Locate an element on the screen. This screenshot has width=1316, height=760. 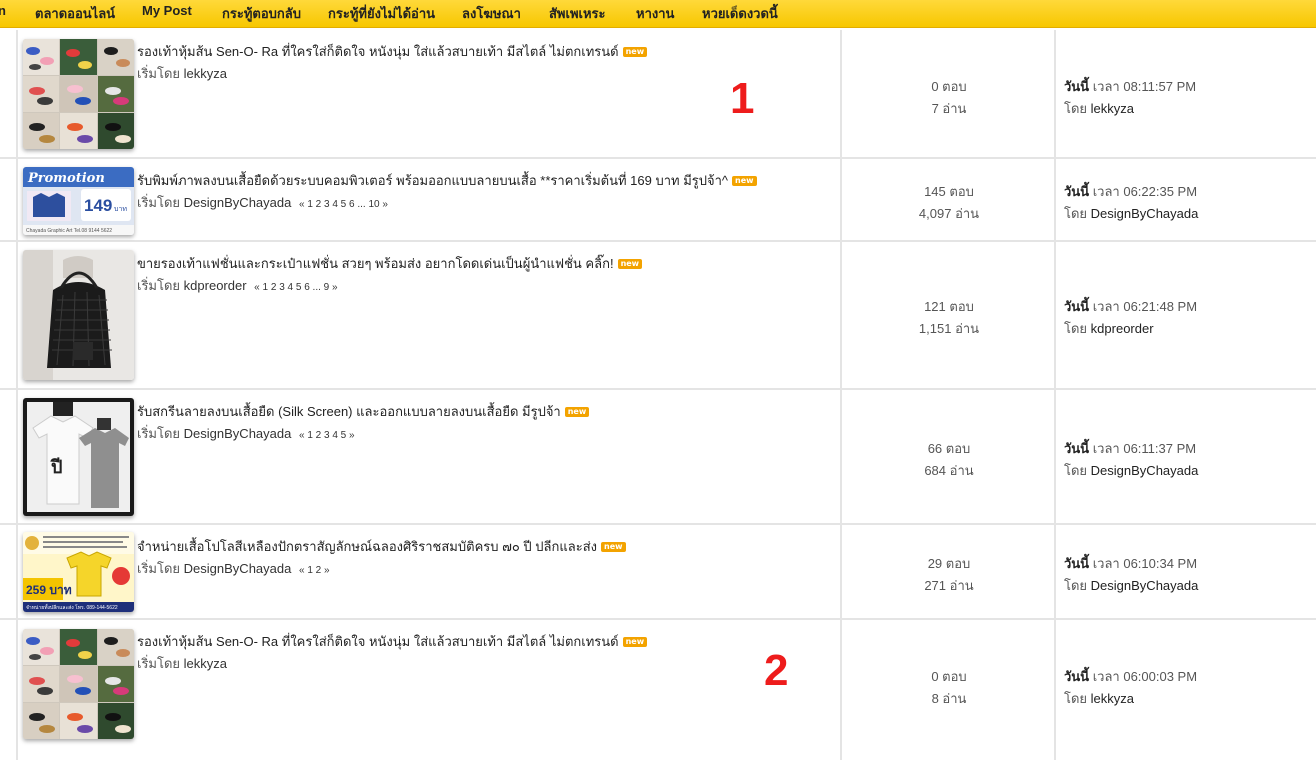
views-count: 684 อ่าน is located at coordinates (949, 470).